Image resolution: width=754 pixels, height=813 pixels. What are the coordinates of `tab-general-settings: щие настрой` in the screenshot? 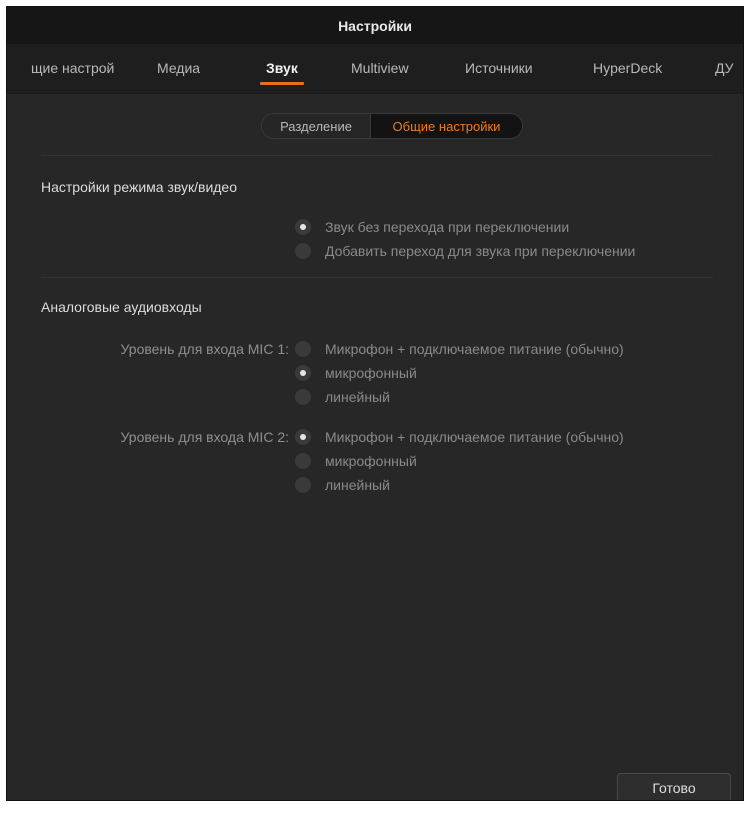 It's located at (72, 68).